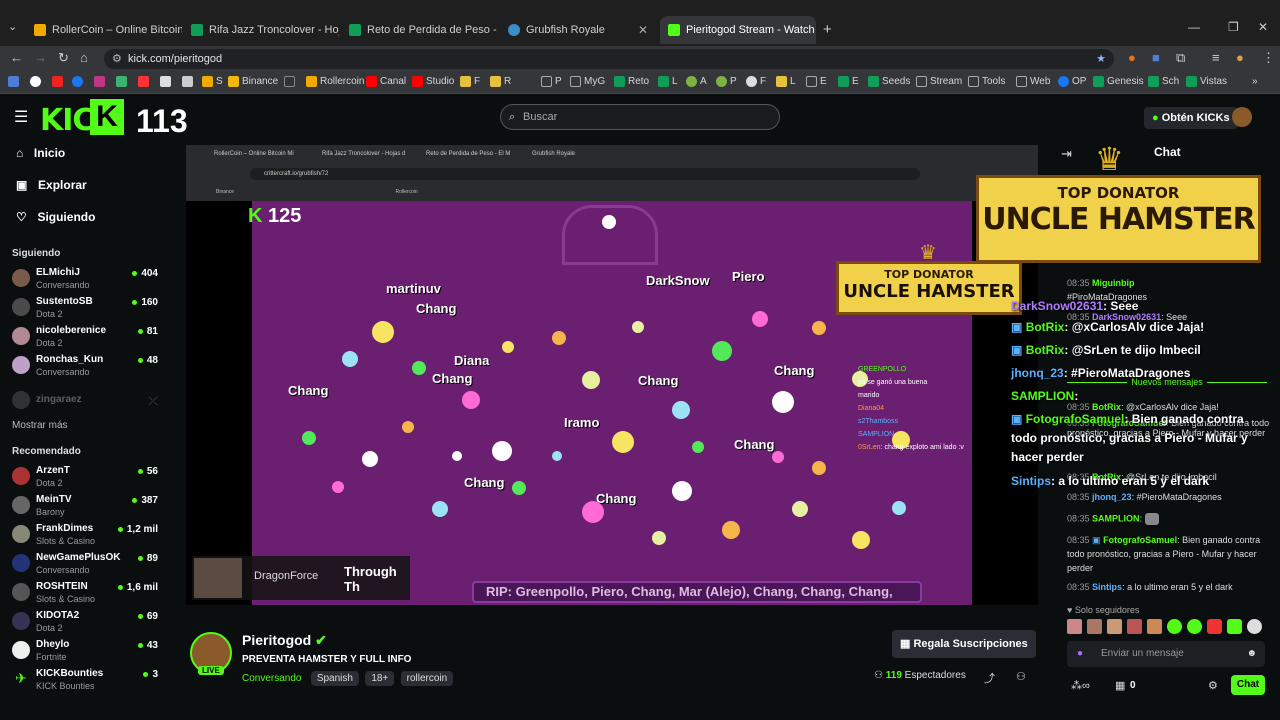 Image resolution: width=1280 pixels, height=720 pixels. Describe the element at coordinates (668, 81) in the screenshot. I see `bookmark-l: L` at that location.